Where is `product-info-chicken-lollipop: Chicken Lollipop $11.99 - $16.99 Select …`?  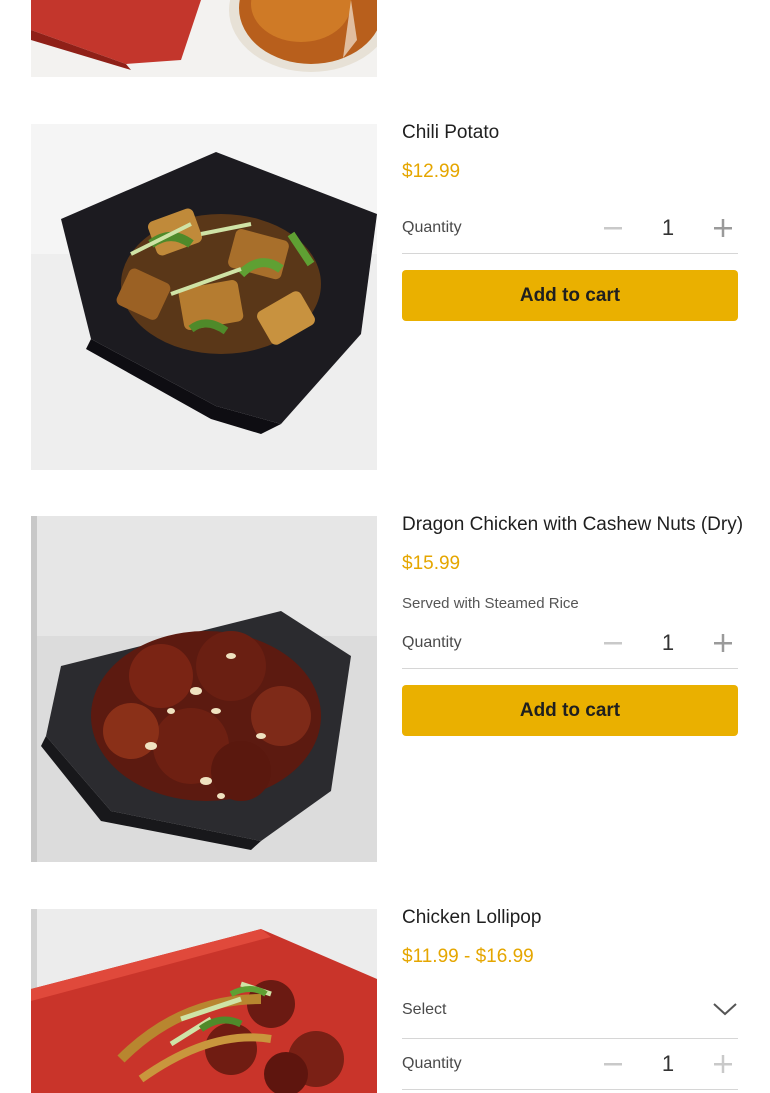 product-info-chicken-lollipop: Chicken Lollipop $11.99 - $16.99 Select … is located at coordinates (570, 998).